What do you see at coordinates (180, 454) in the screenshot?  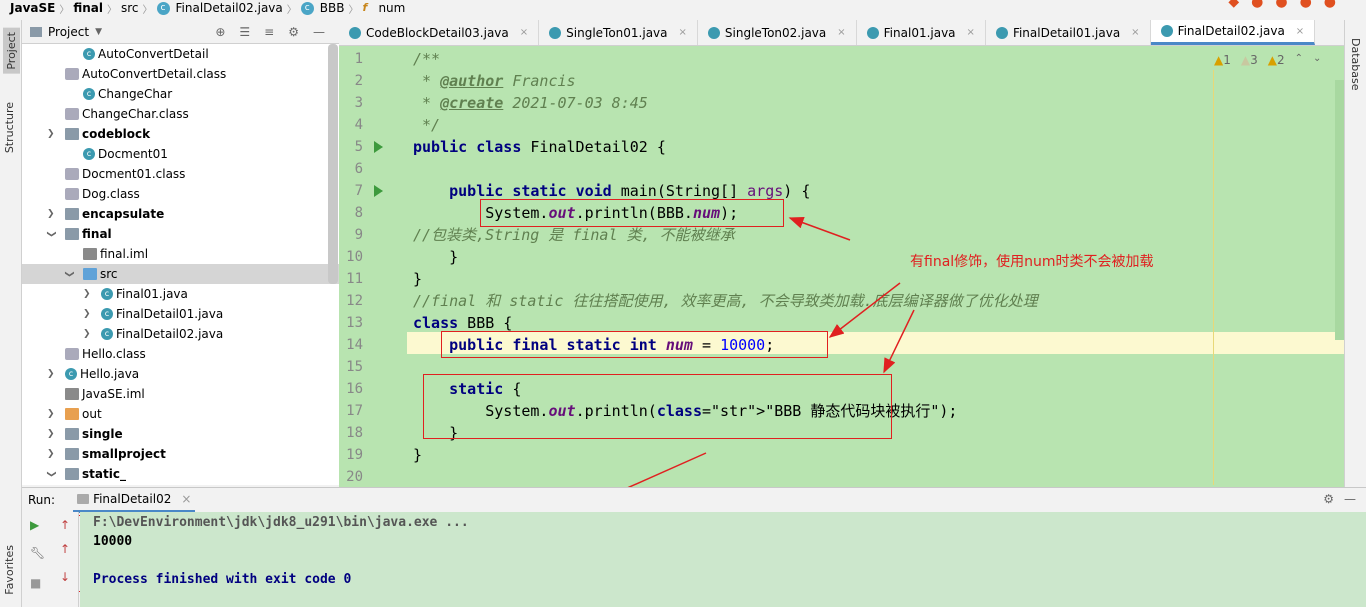 I see `tree-item: ❯ smallproject` at bounding box center [180, 454].